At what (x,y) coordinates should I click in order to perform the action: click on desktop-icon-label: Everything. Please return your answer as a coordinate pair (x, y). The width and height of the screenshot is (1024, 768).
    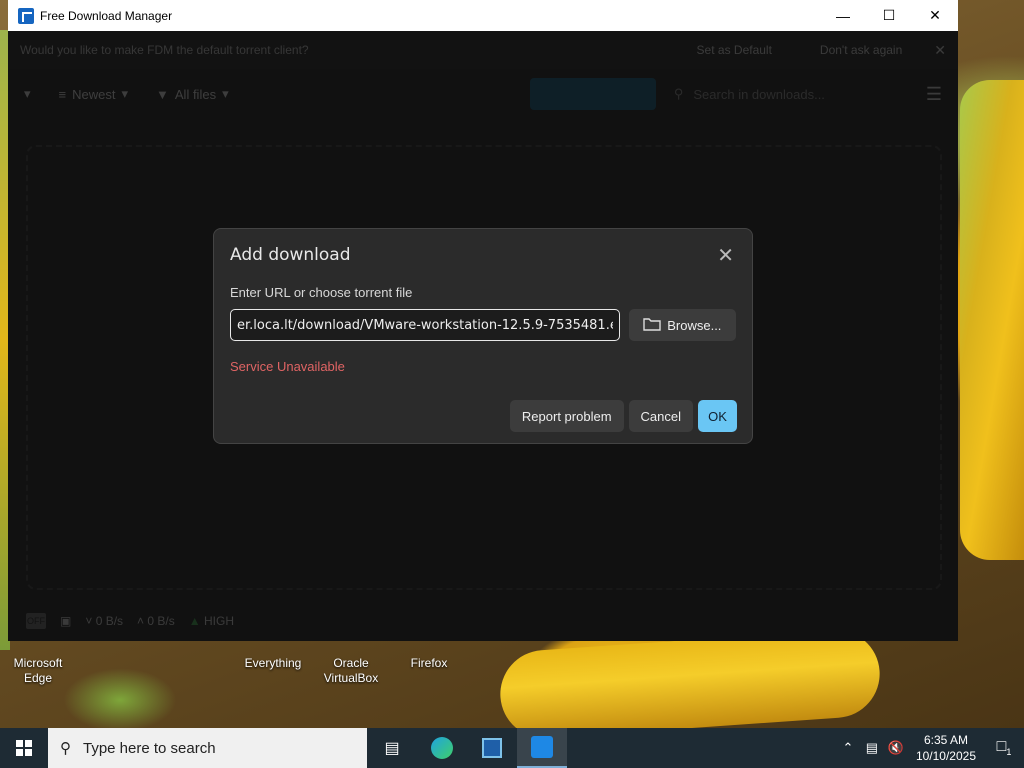
    Looking at the image, I should click on (273, 663).